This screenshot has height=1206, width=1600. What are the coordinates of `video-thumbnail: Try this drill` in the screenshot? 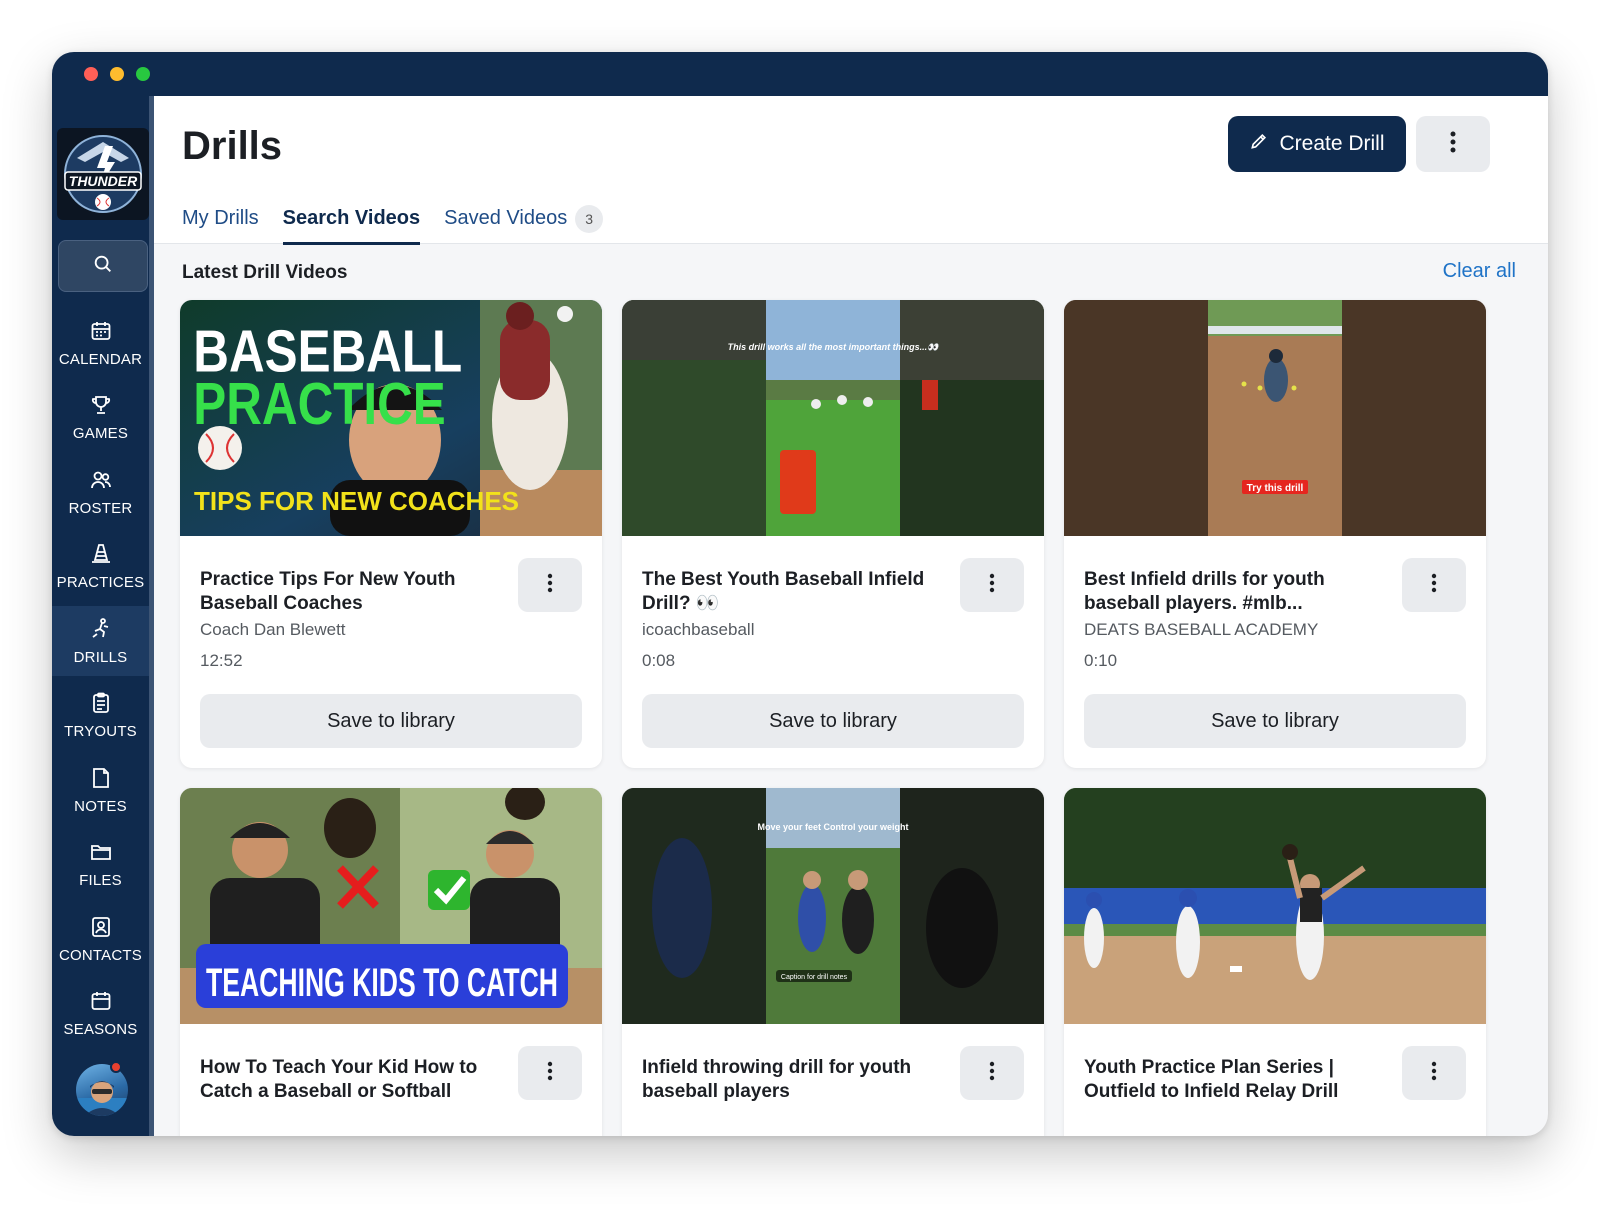 It's located at (1275, 418).